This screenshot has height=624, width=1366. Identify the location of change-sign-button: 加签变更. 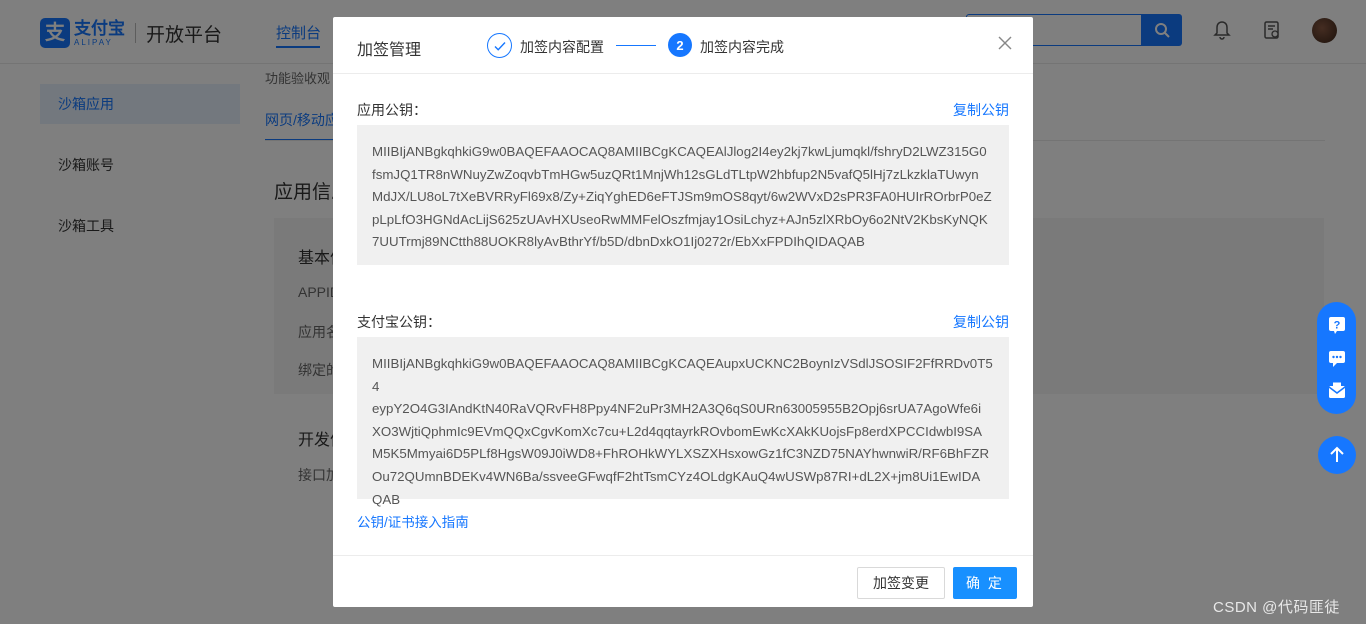
(901, 583).